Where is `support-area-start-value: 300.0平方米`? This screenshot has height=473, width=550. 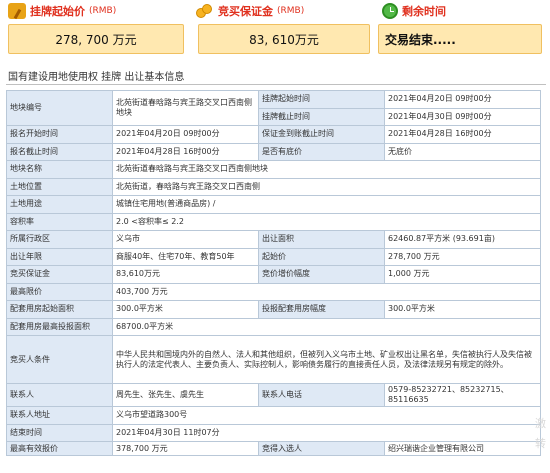
support-area-start-value: 300.0平方米 is located at coordinates (185, 309).